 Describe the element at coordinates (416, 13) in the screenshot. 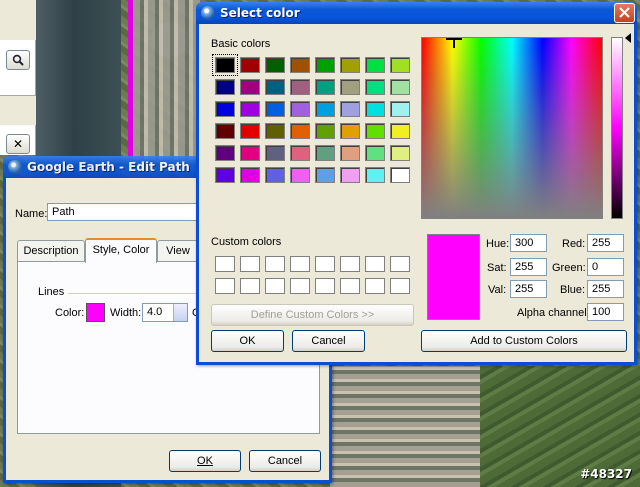

I see `select-color-titlebar: Select color` at that location.